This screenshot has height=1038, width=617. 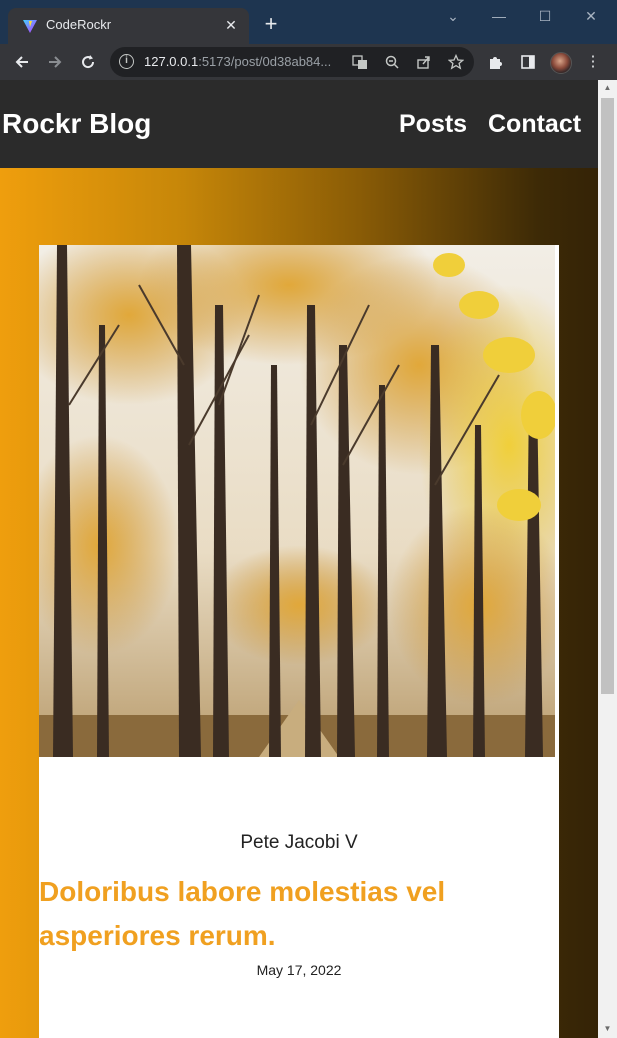 I want to click on kebab-menu-icon: ⋮, so click(x=593, y=62).